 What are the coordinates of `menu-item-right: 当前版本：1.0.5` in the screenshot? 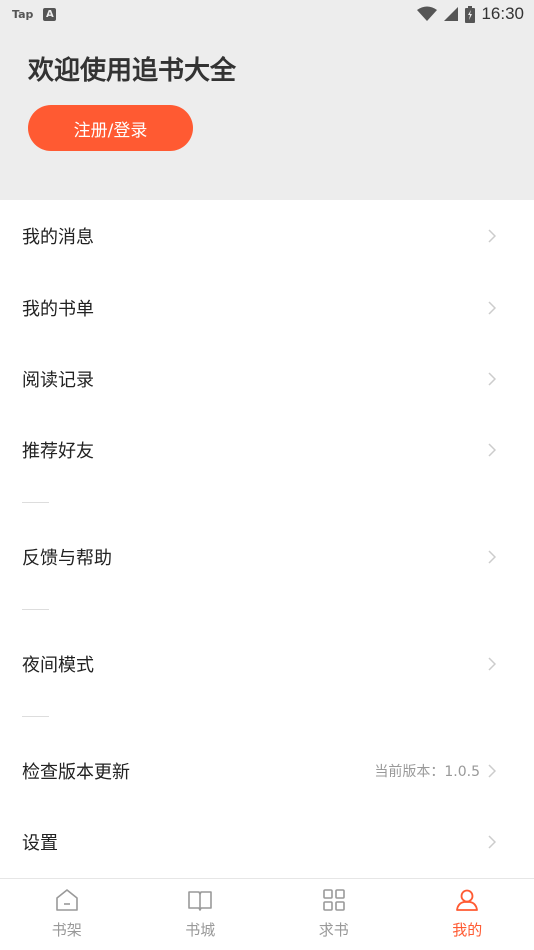 It's located at (435, 771).